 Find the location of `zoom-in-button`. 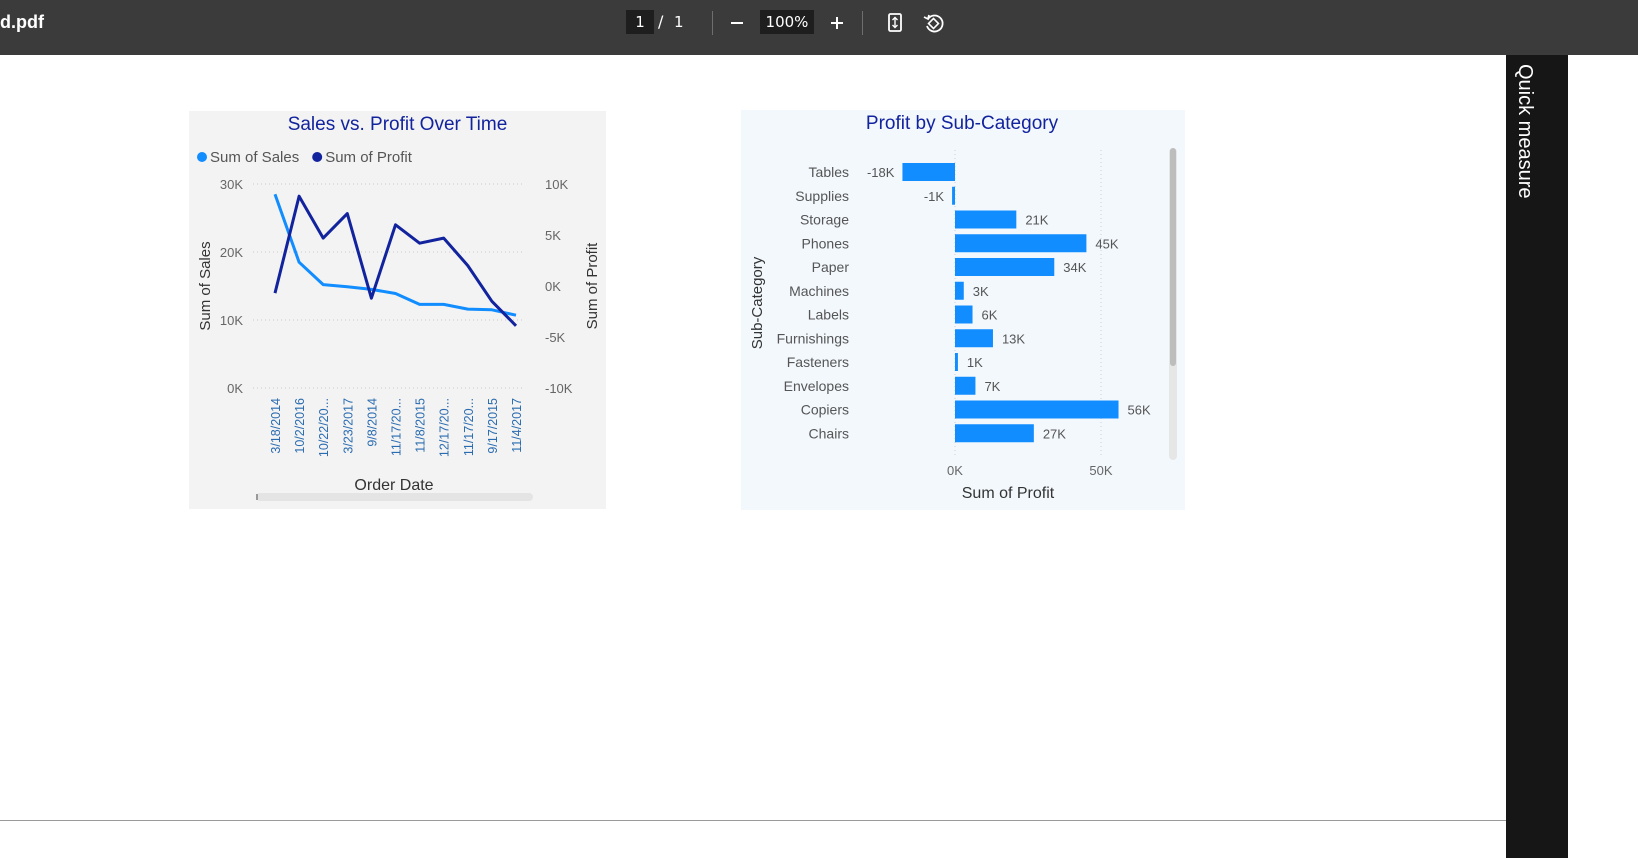

zoom-in-button is located at coordinates (837, 23).